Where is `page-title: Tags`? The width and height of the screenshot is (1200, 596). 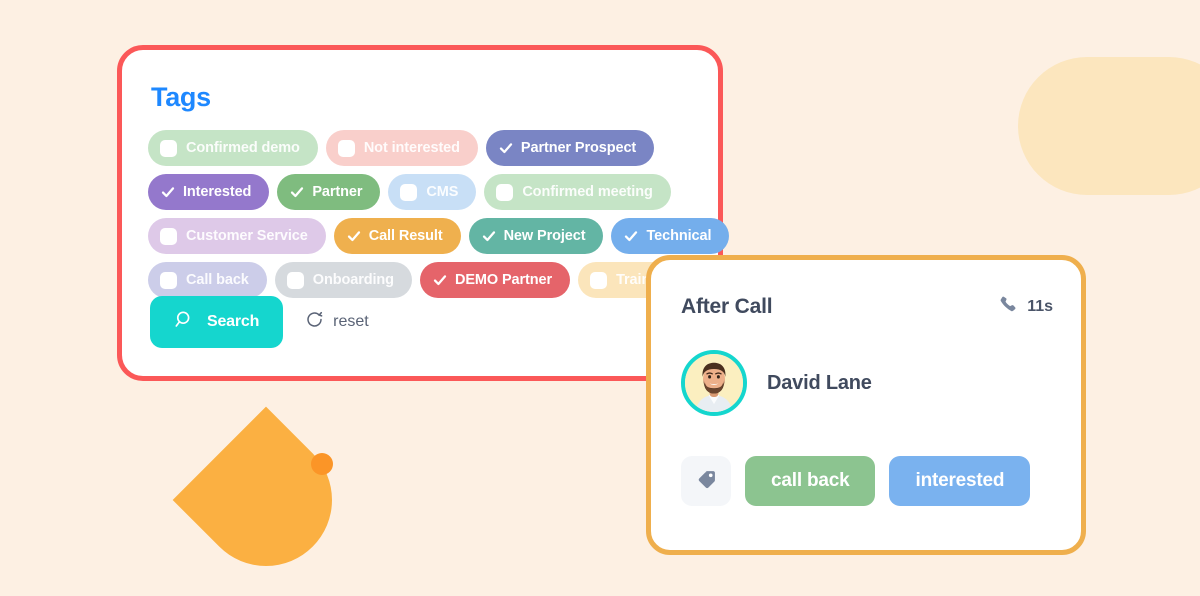
page-title: Tags is located at coordinates (181, 97).